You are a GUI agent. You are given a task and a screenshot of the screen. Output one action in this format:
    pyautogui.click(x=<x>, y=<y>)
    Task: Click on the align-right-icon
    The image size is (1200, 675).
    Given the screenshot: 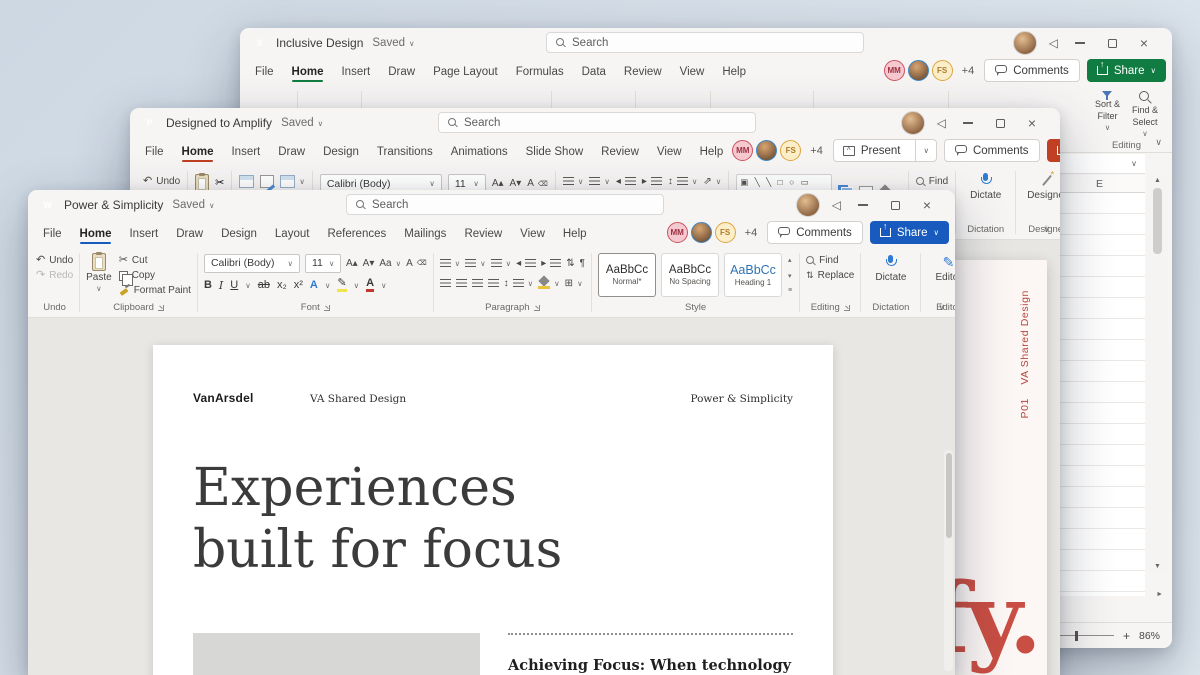 What is the action you would take?
    pyautogui.click(x=477, y=283)
    